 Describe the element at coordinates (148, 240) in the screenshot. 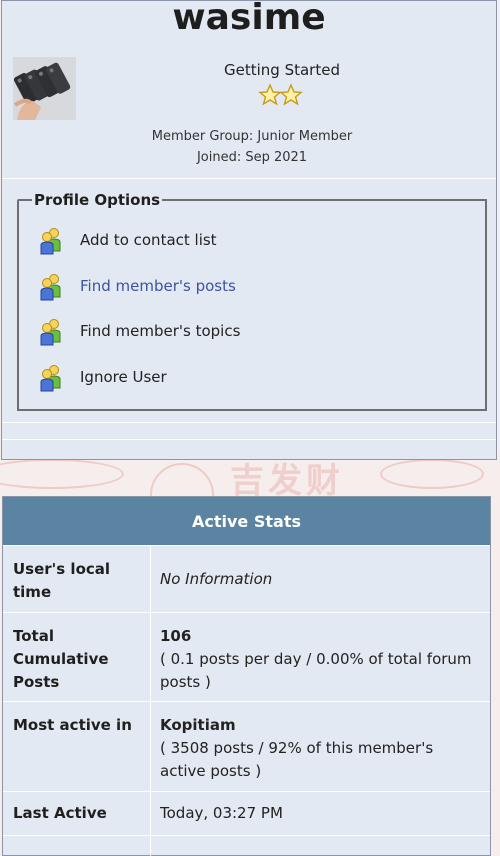

I see `option-label: Add to contact list` at that location.